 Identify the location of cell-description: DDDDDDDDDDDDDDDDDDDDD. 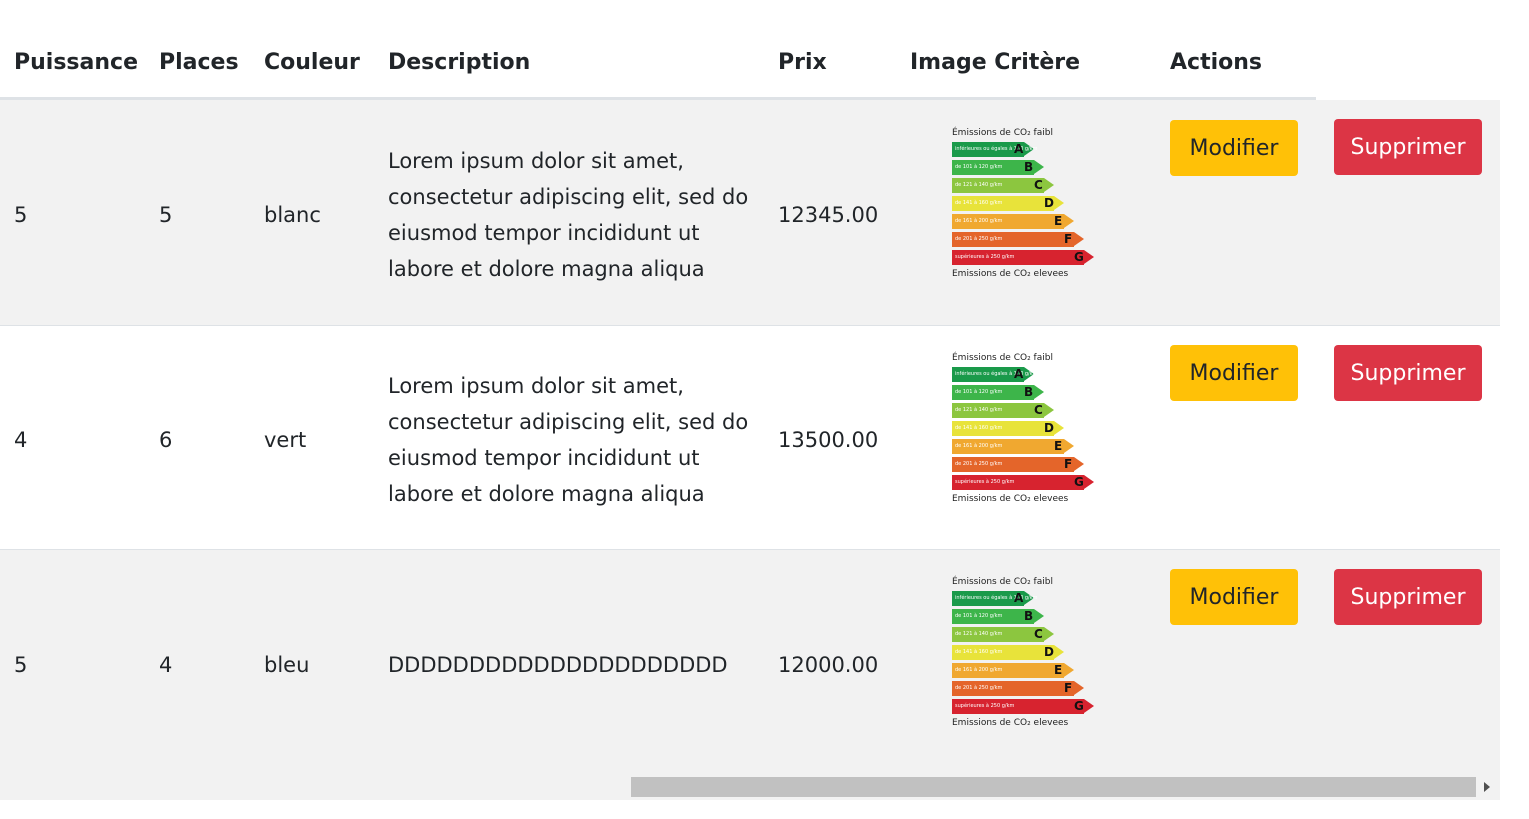
(558, 665).